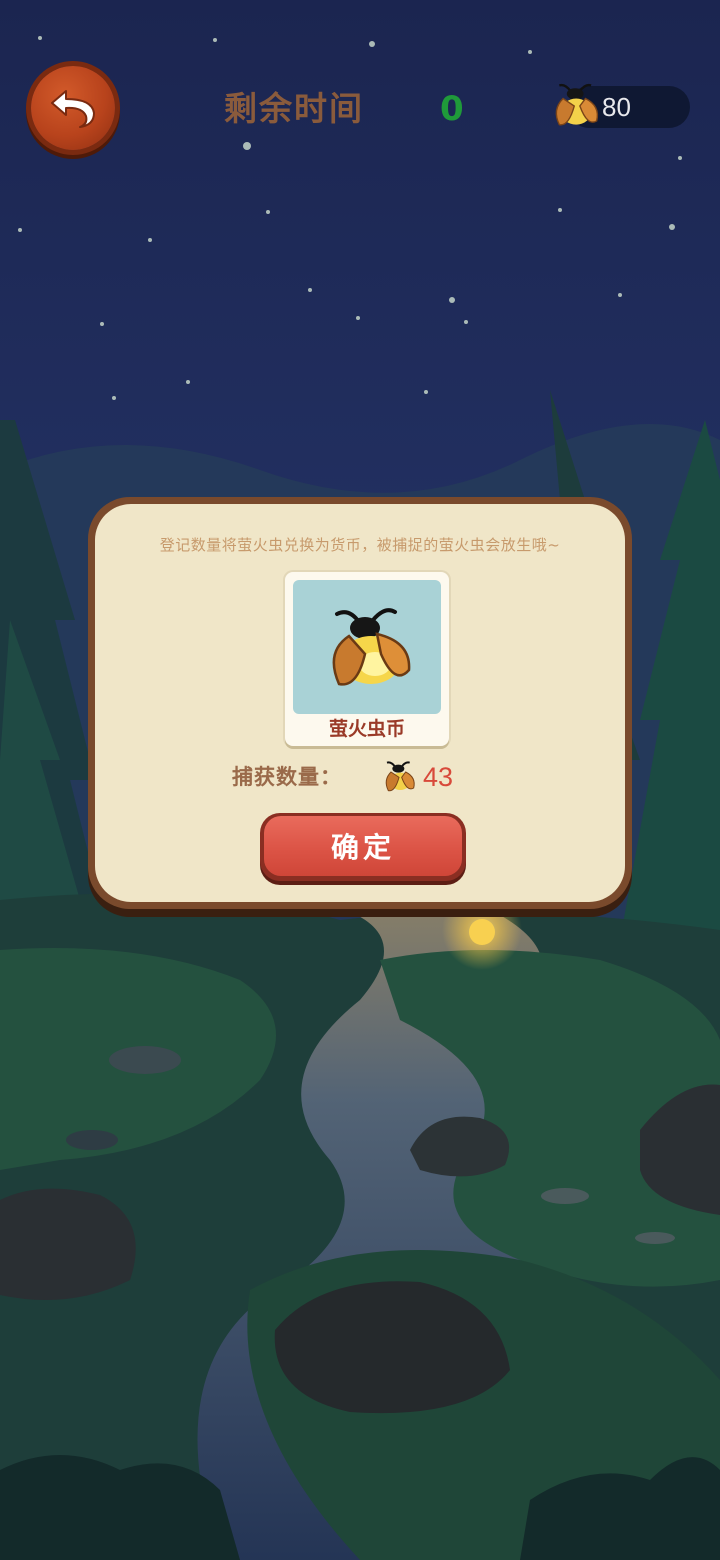 The width and height of the screenshot is (720, 1560). I want to click on confirm-button-label: 确定, so click(363, 846).